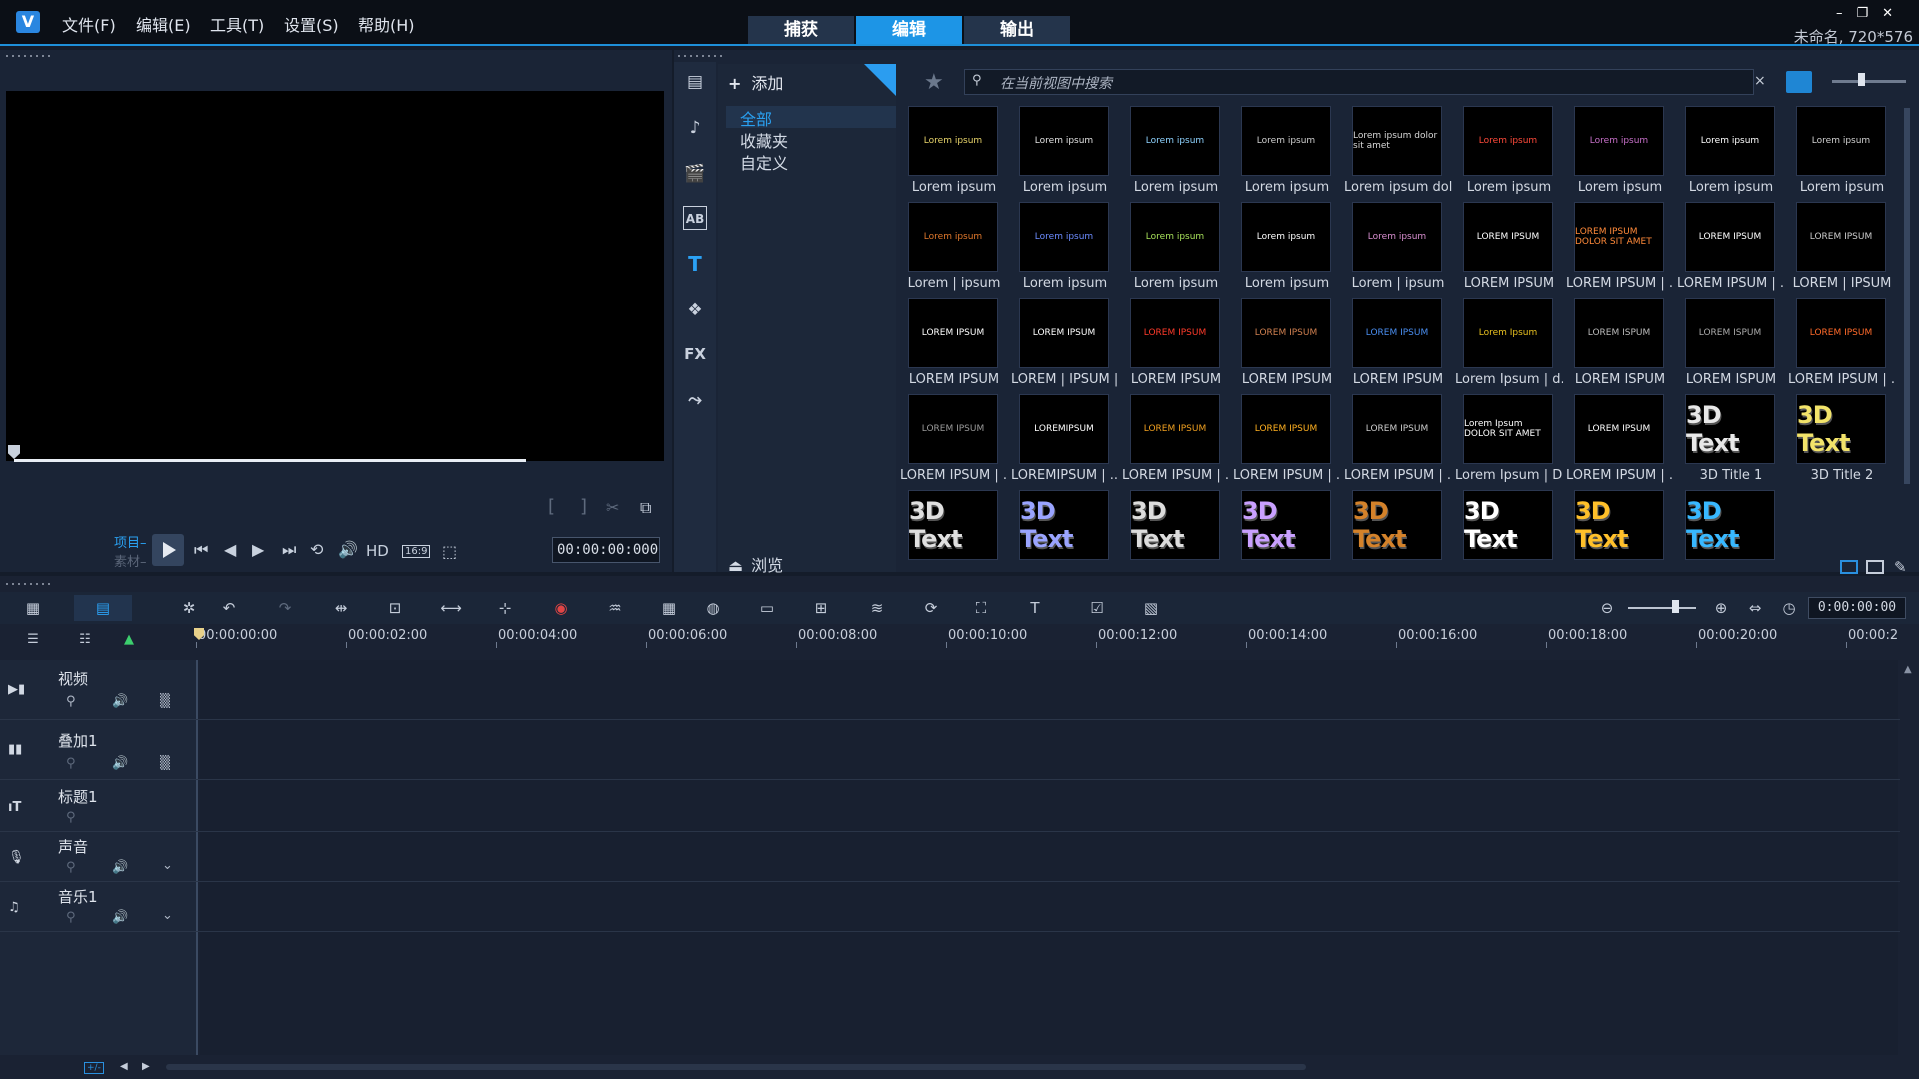  What do you see at coordinates (695, 264) in the screenshot?
I see `title-icon: T` at bounding box center [695, 264].